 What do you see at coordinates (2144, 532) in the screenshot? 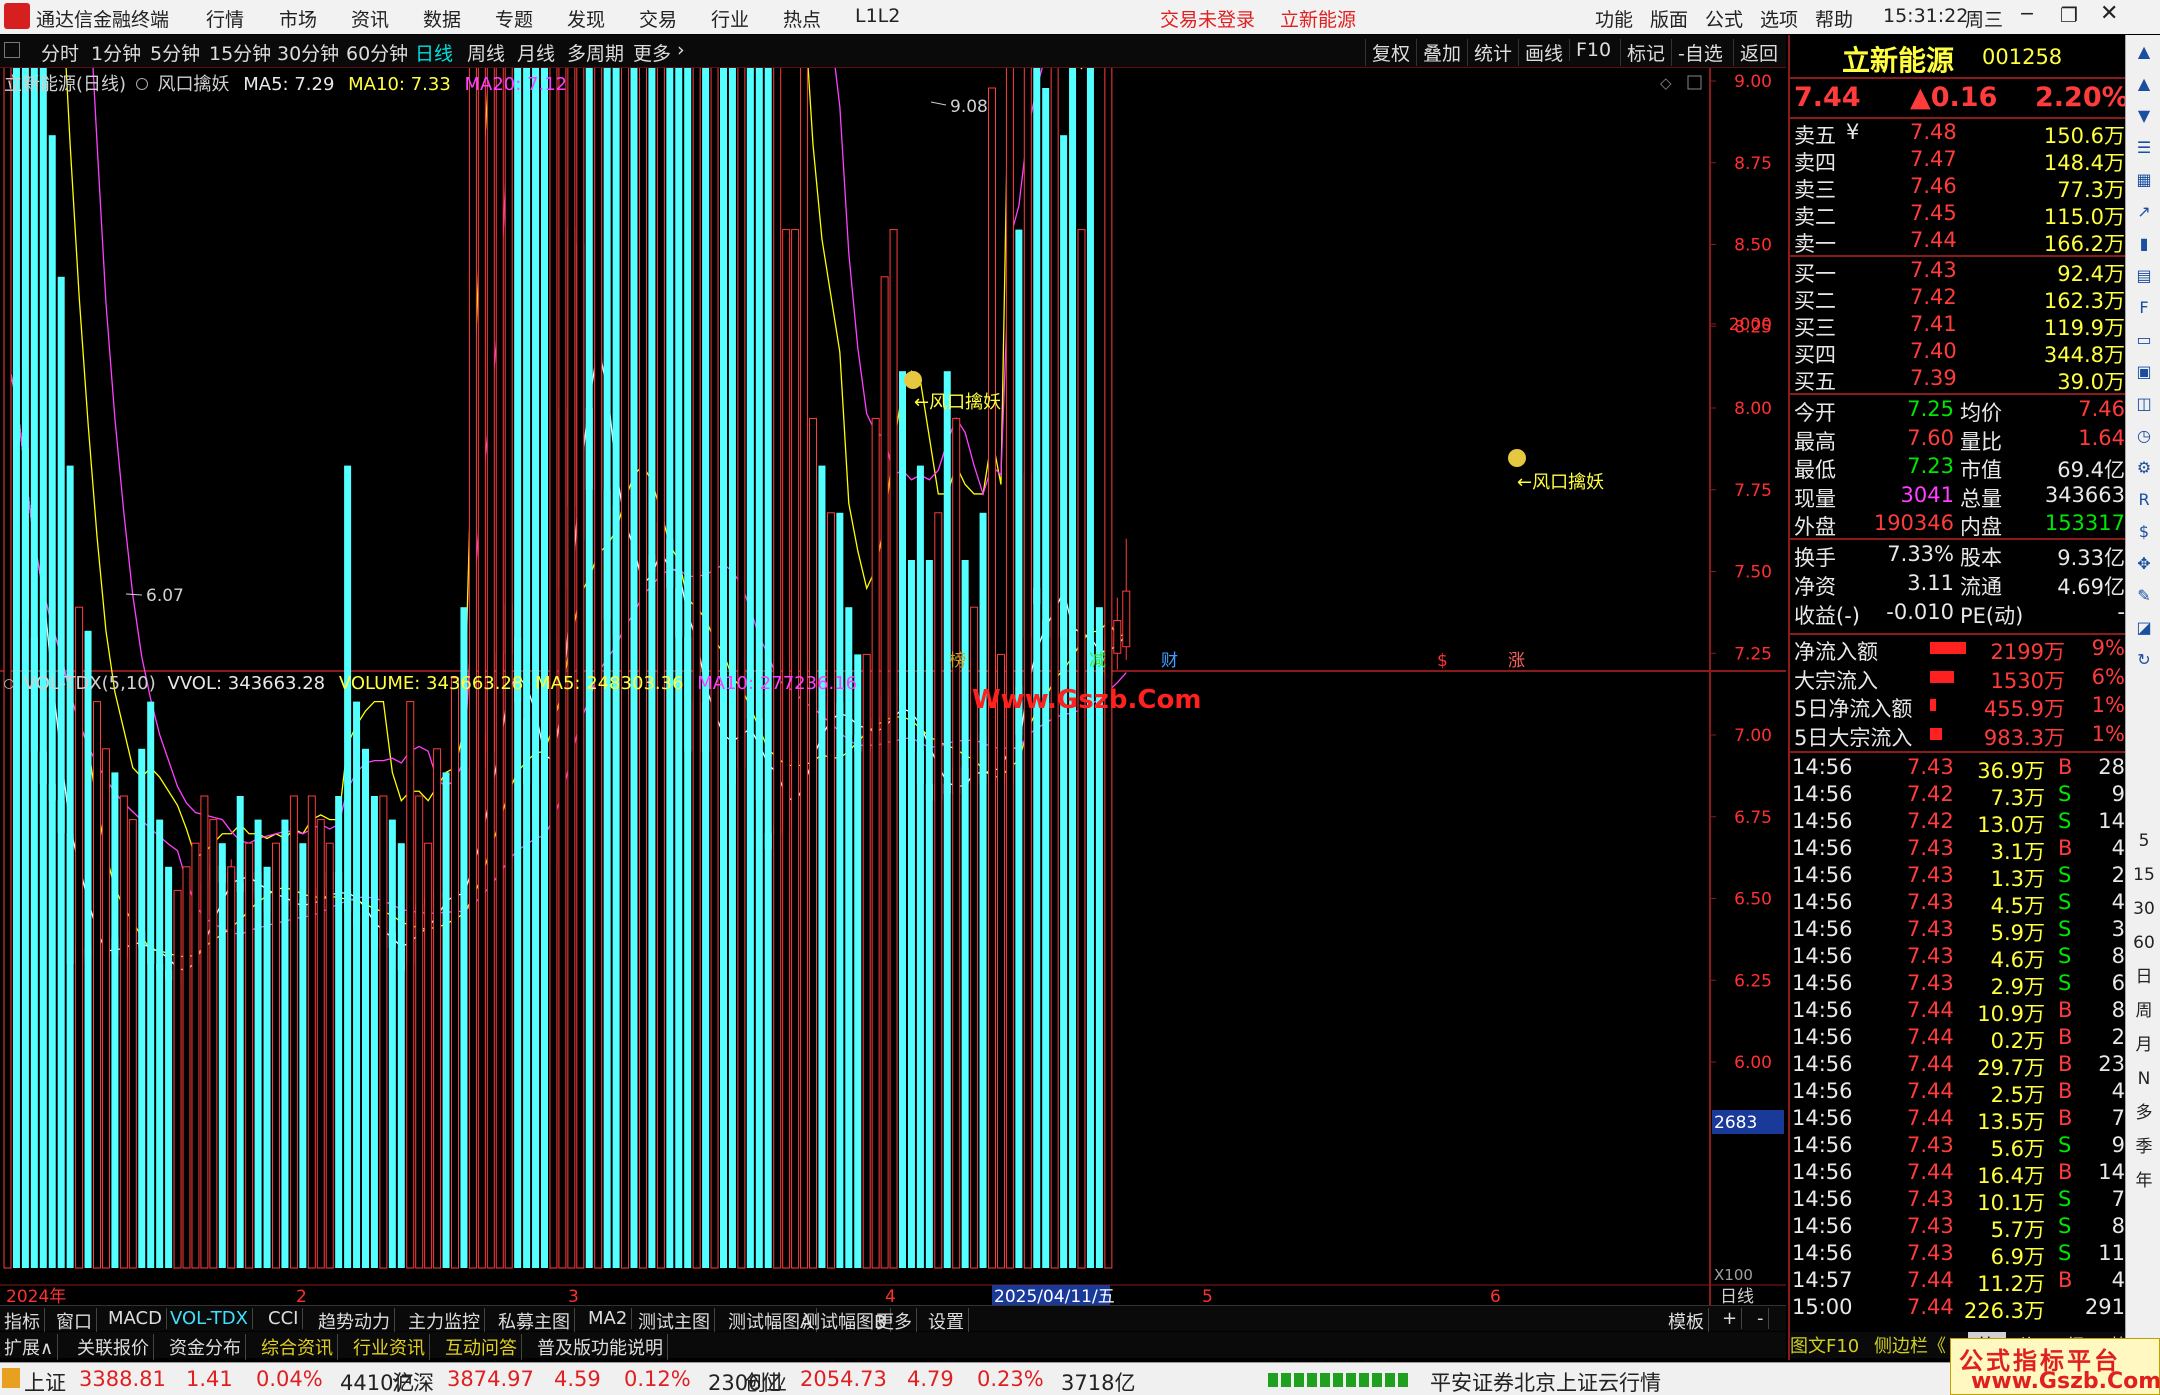
I see `dollar-icon: $` at bounding box center [2144, 532].